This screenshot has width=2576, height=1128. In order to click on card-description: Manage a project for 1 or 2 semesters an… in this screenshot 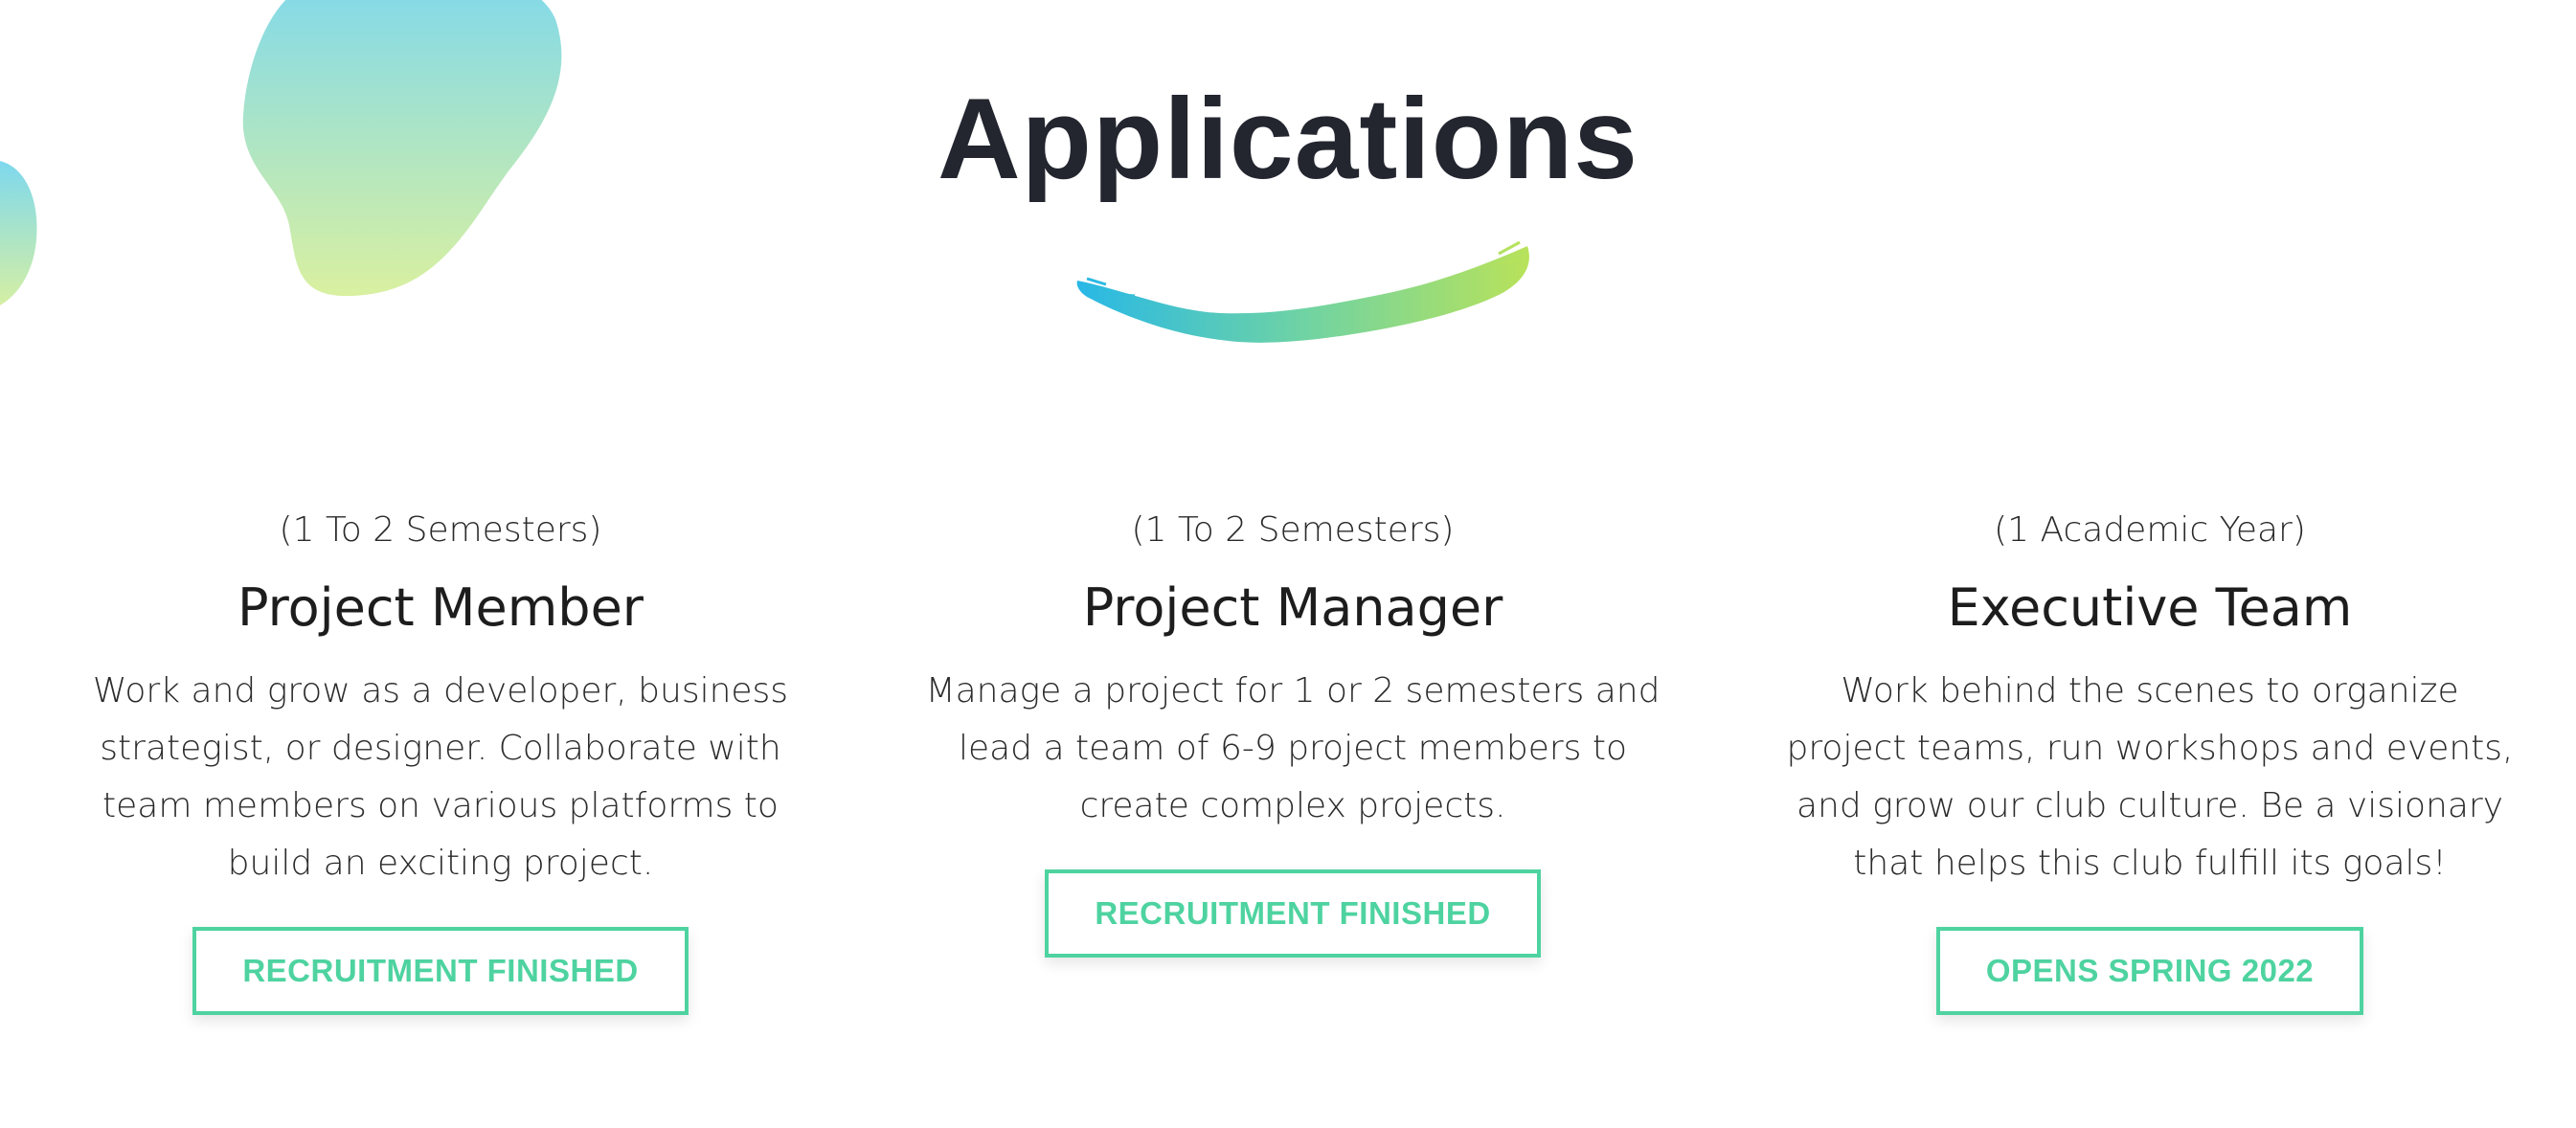, I will do `click(1293, 748)`.